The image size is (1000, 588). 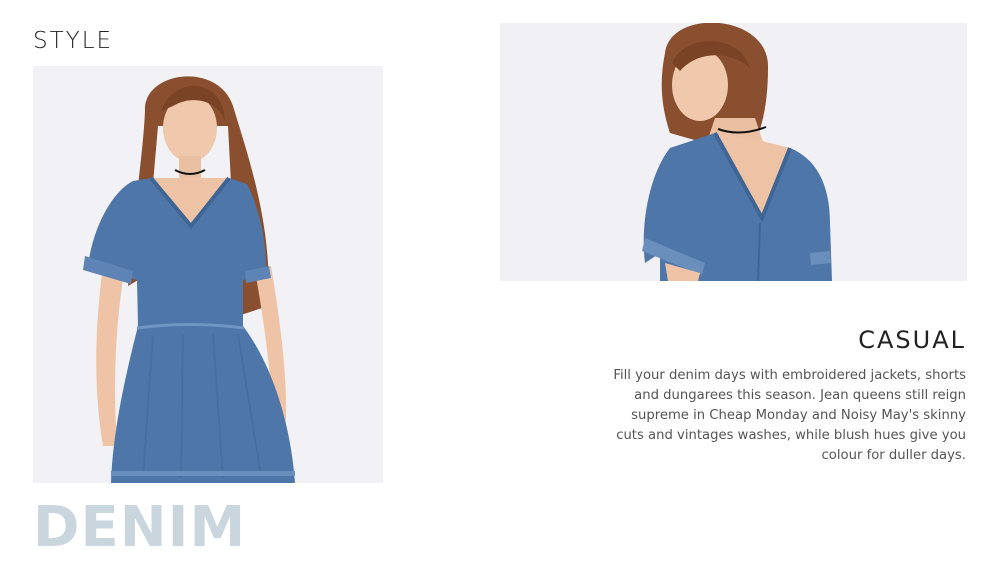 I want to click on style-heading: STYLE, so click(x=73, y=41).